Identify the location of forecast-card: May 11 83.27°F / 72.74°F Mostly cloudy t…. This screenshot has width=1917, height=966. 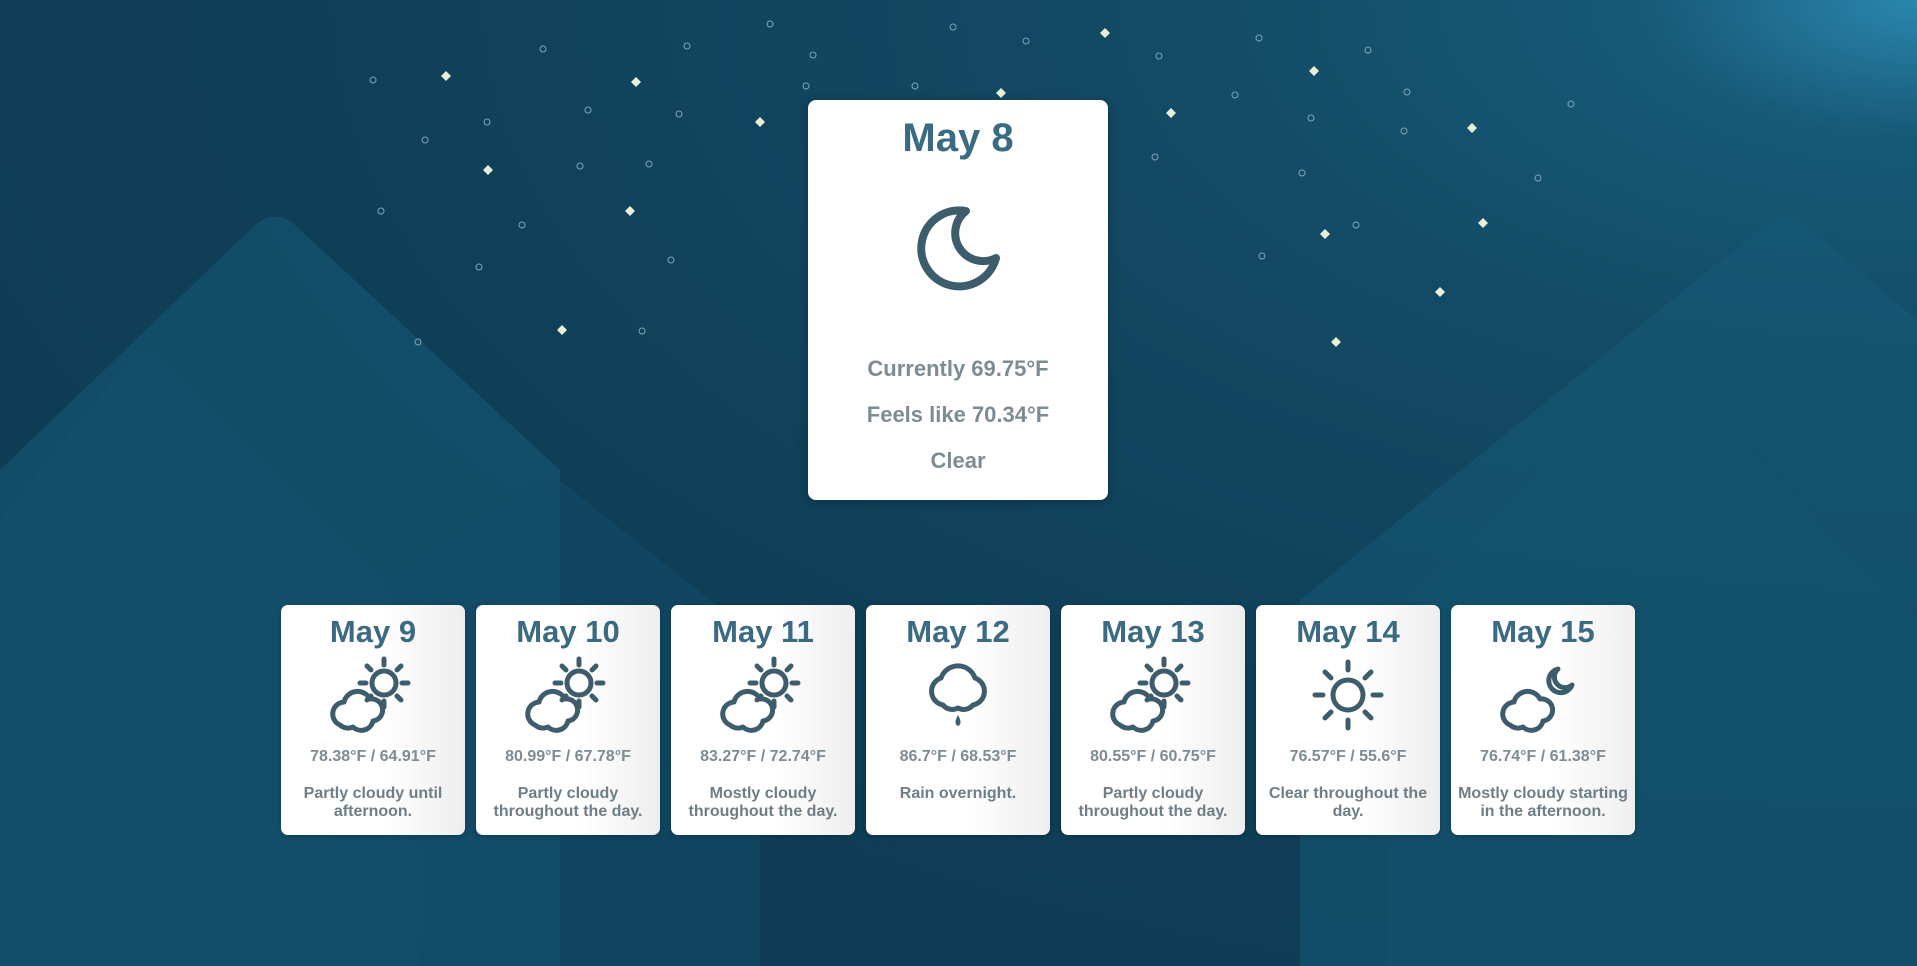
(763, 720).